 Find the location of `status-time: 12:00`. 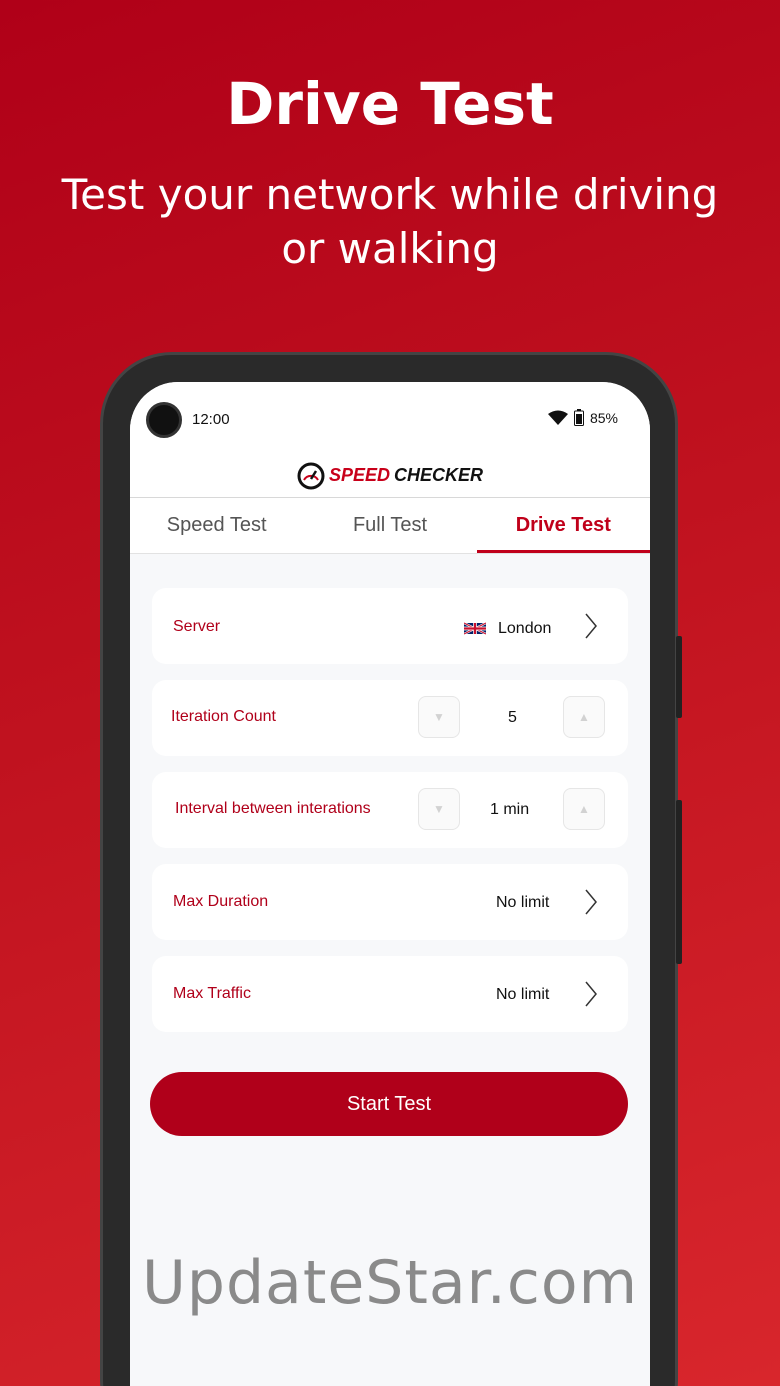

status-time: 12:00 is located at coordinates (211, 419).